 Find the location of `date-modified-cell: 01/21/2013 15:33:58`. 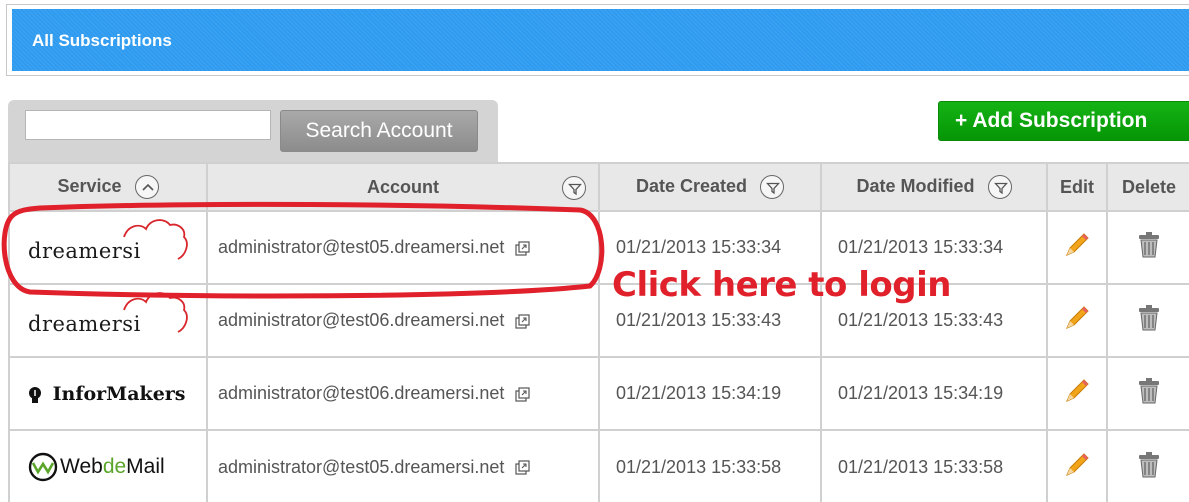

date-modified-cell: 01/21/2013 15:33:58 is located at coordinates (934, 465).